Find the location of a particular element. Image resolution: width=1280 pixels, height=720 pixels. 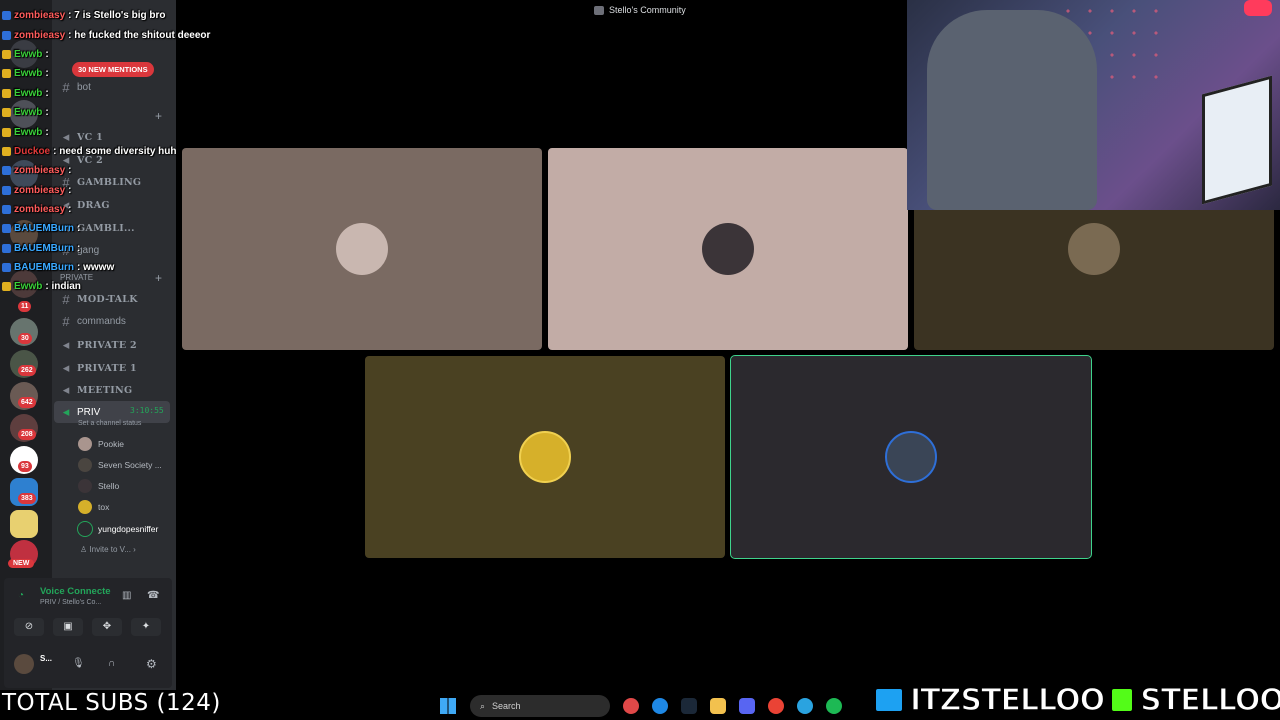

video-tile-speaking is located at coordinates (911, 457).